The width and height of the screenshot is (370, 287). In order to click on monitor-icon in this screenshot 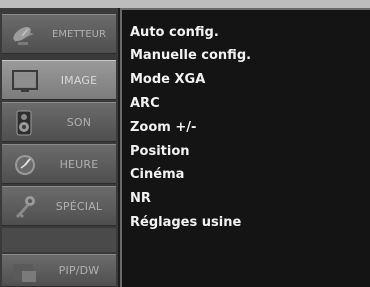, I will do `click(25, 81)`.